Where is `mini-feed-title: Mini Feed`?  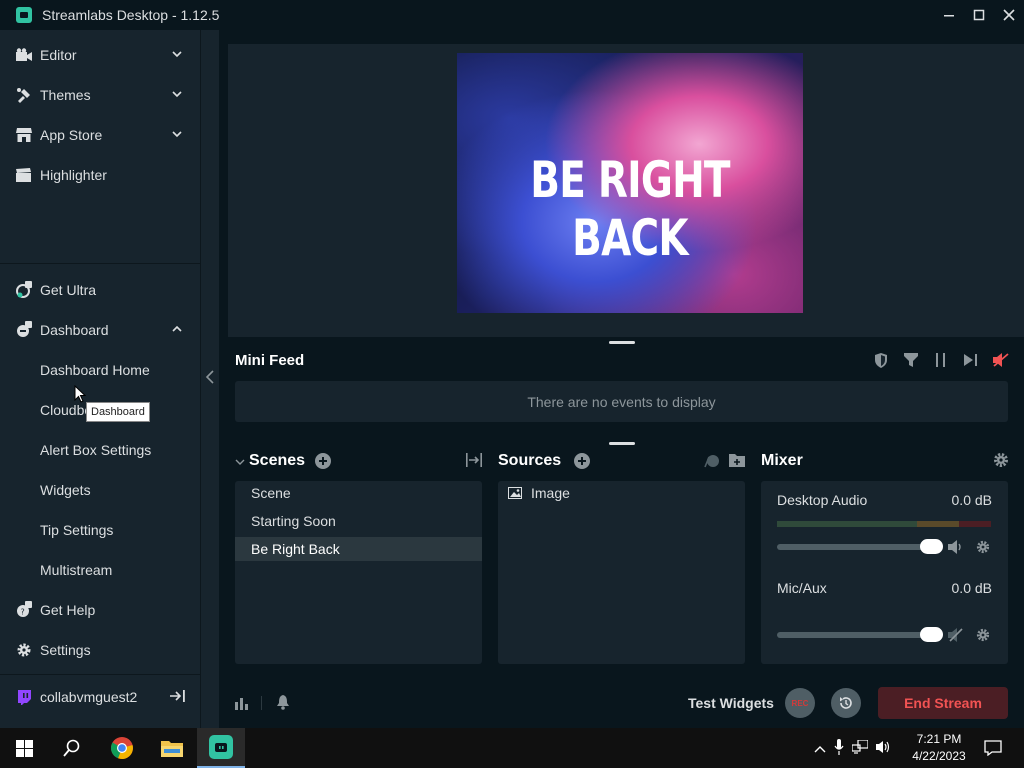
mini-feed-title: Mini Feed is located at coordinates (270, 360).